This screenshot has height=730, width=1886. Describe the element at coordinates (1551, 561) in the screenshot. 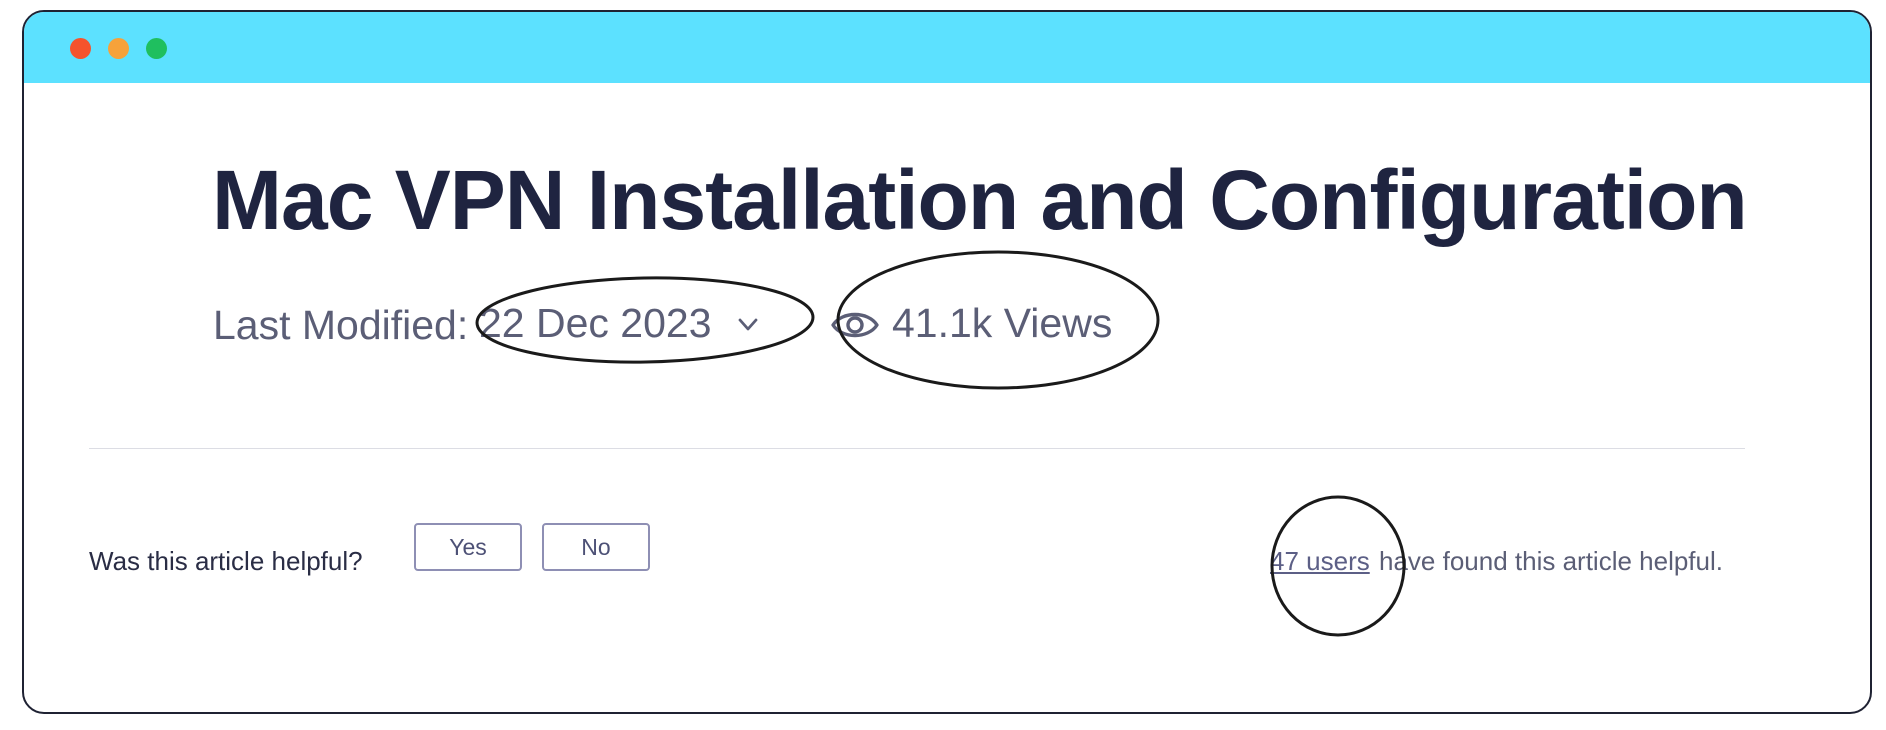

I see `helpful-users-text: have found this article helpful.` at that location.